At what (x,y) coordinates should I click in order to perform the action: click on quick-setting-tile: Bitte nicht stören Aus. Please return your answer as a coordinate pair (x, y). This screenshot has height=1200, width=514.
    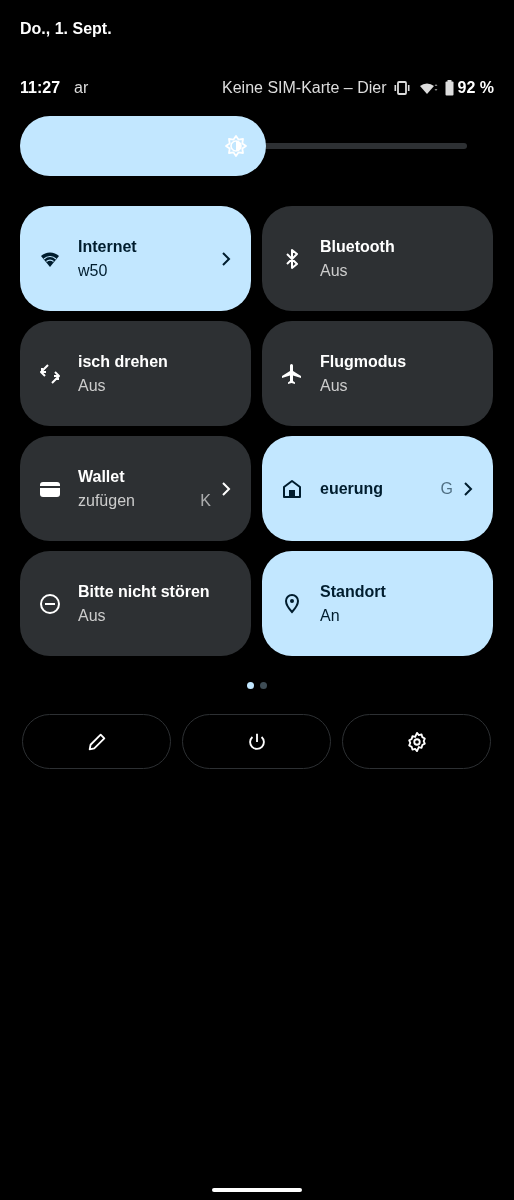
    Looking at the image, I should click on (135, 603).